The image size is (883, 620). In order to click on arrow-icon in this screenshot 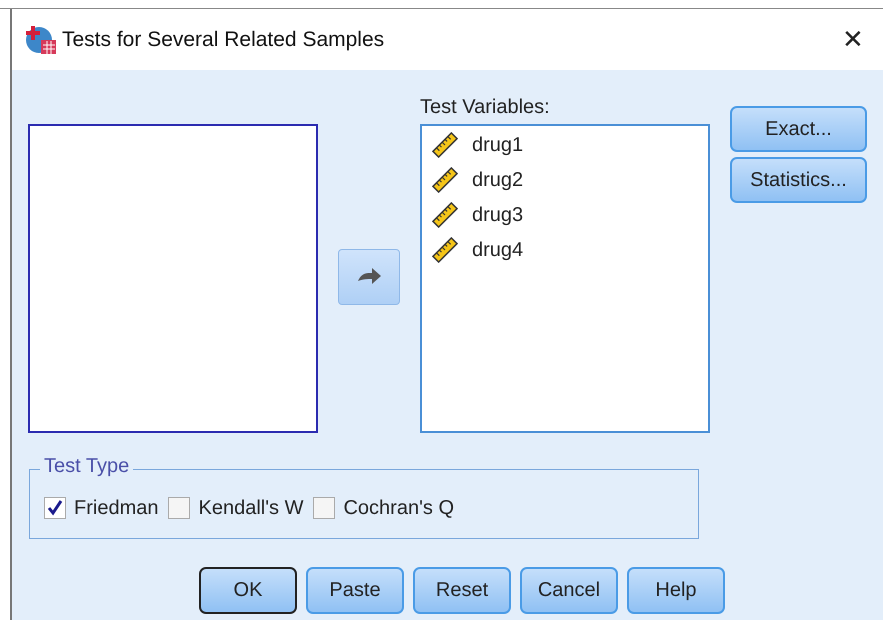, I will do `click(369, 277)`.